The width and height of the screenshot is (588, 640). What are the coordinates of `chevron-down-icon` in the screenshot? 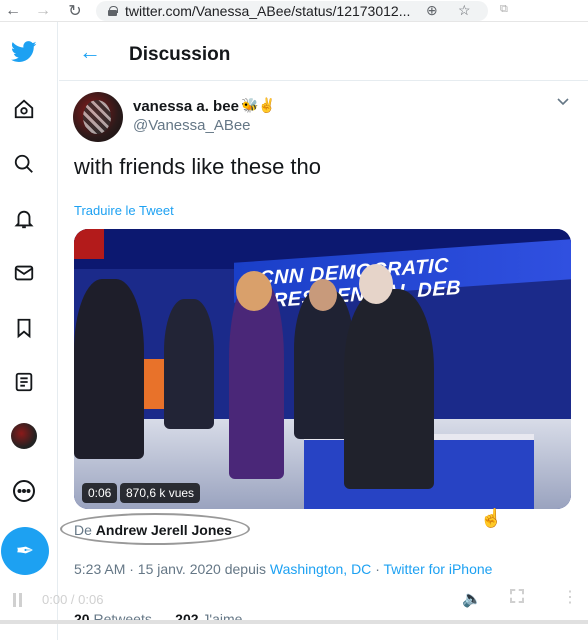 It's located at (563, 102).